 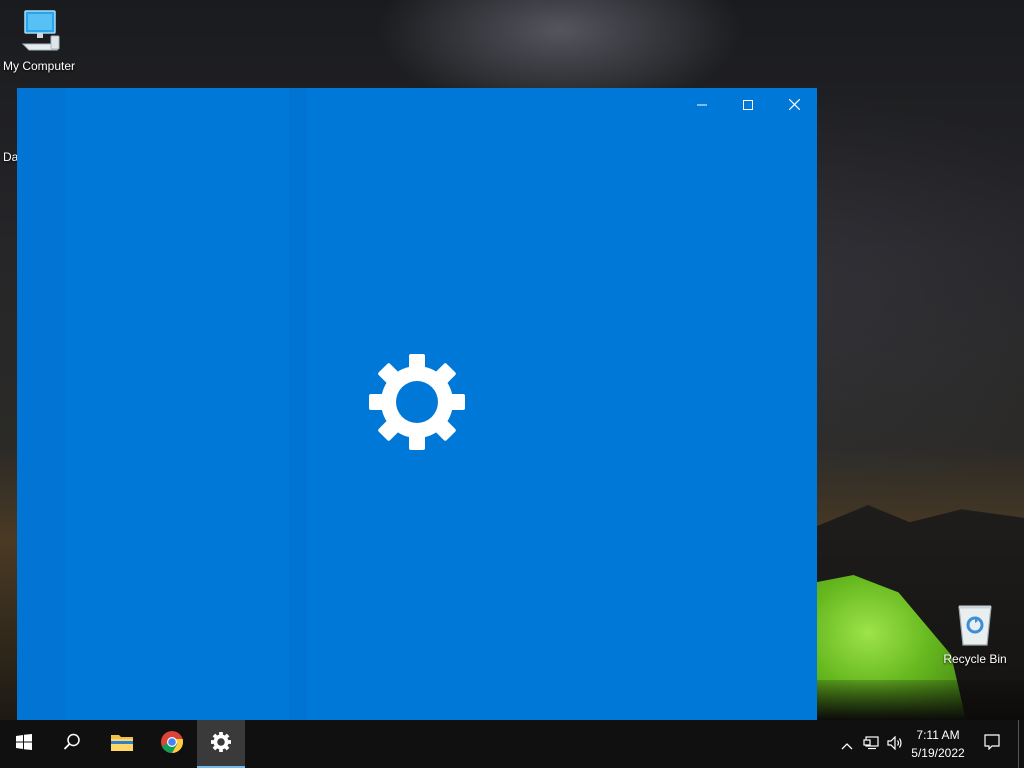 I want to click on folder-icon, so click(x=122, y=744).